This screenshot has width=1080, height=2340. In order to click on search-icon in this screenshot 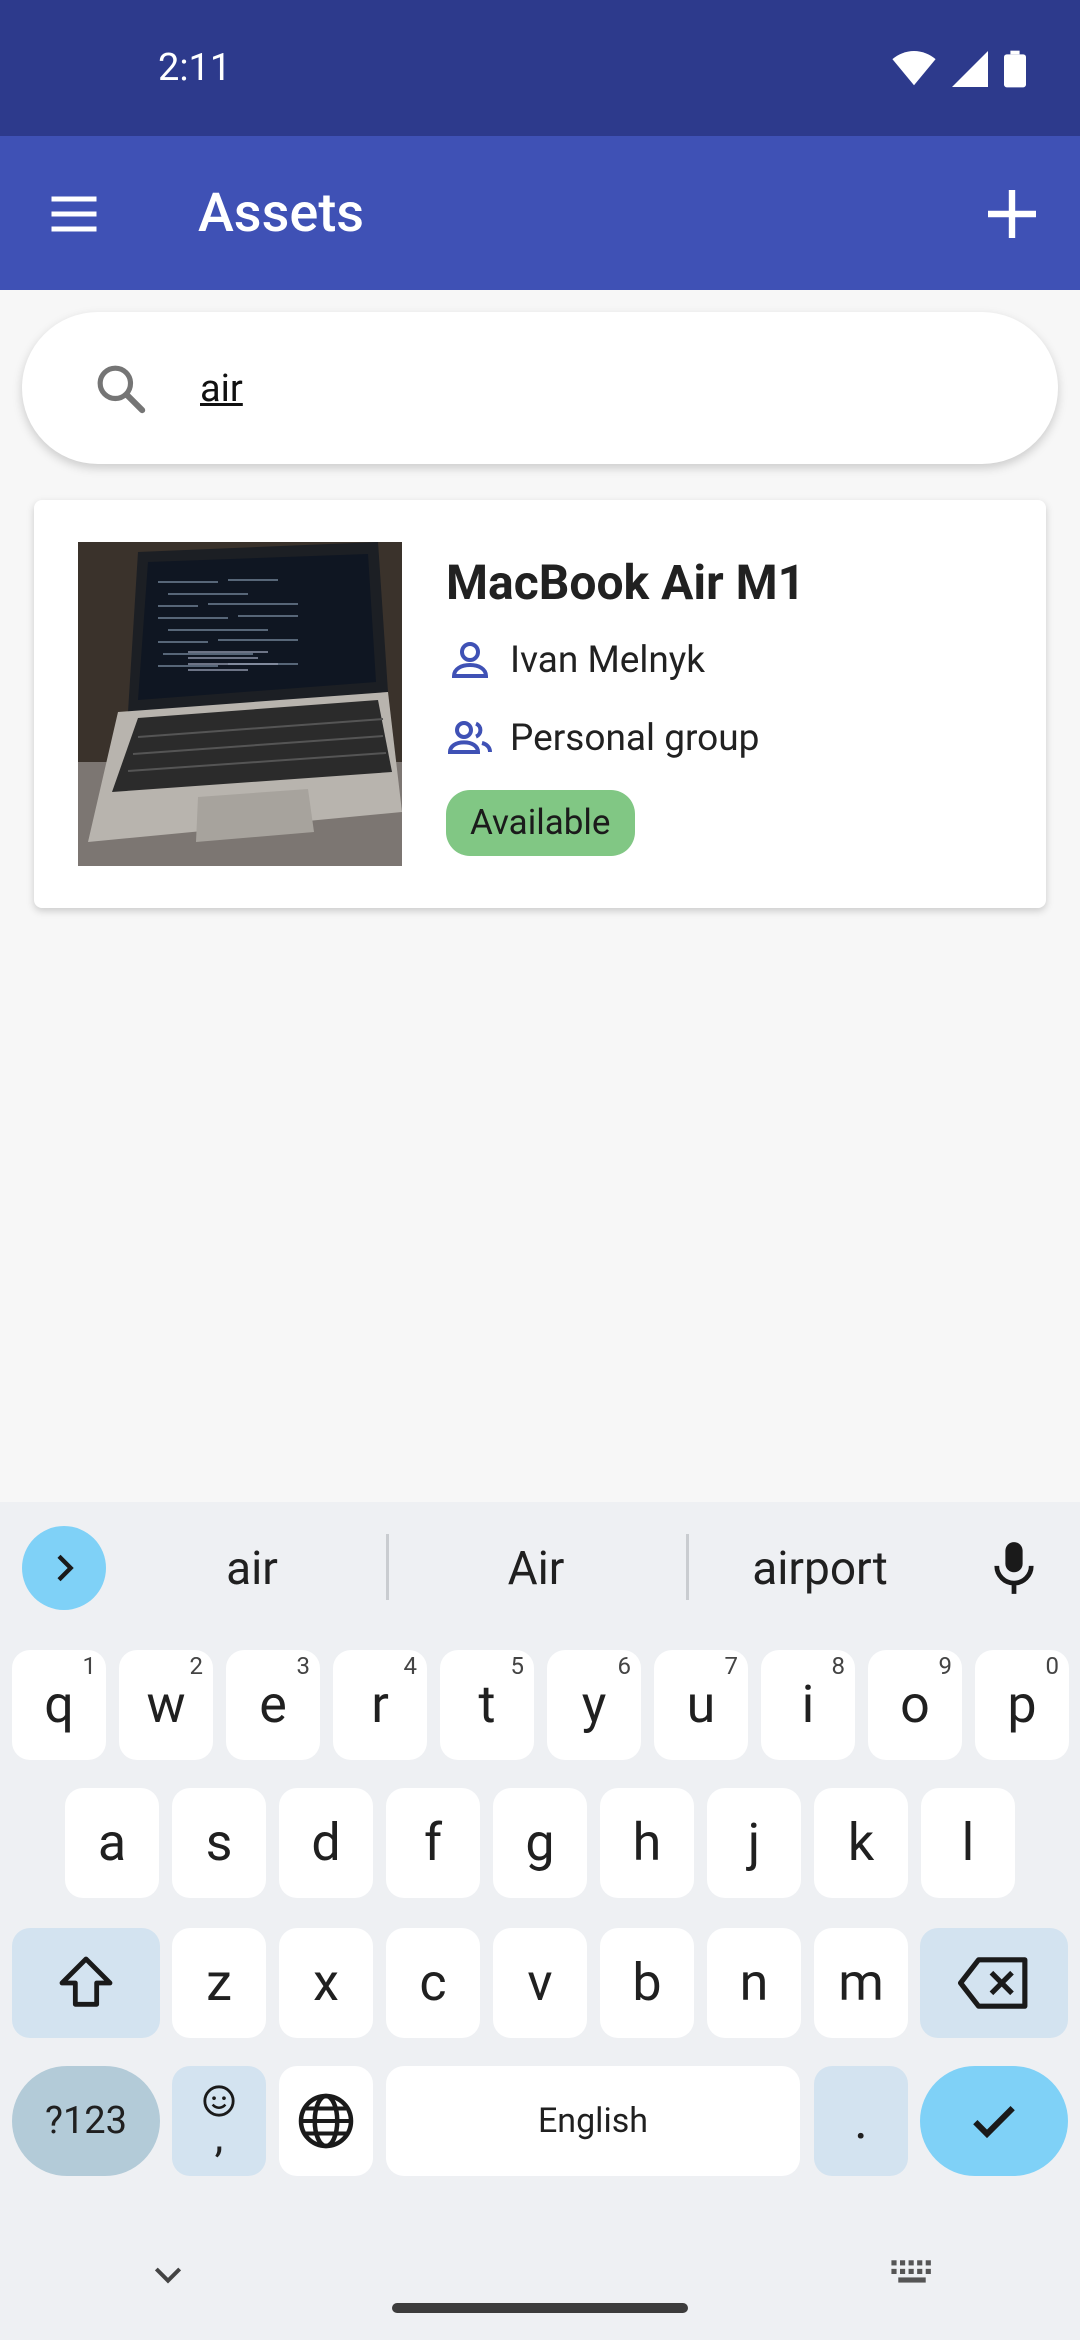, I will do `click(121, 389)`.